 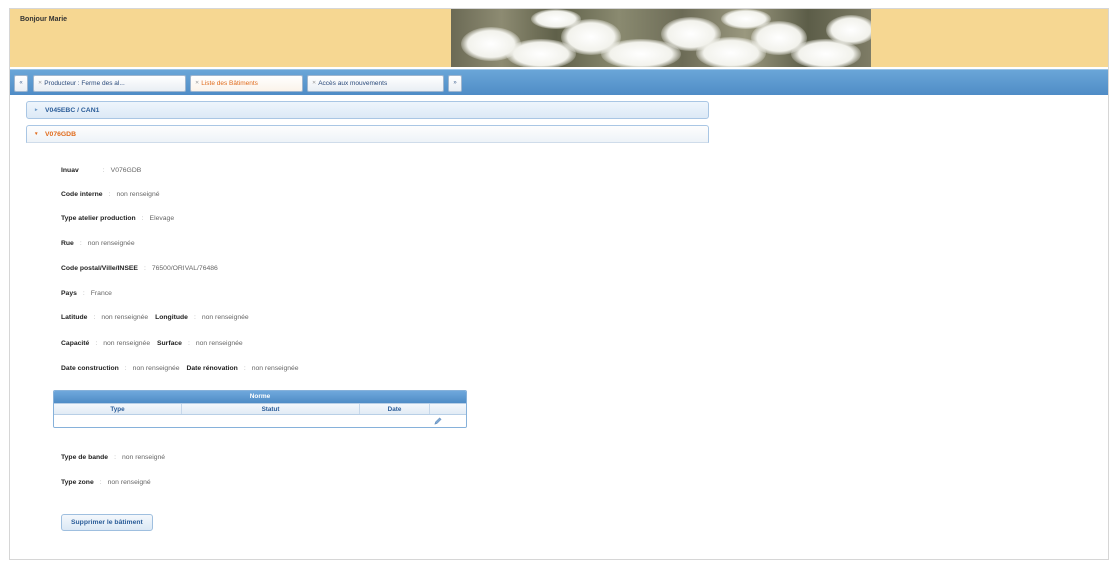 What do you see at coordinates (21, 83) in the screenshot?
I see `tab-scroll-left-button: «` at bounding box center [21, 83].